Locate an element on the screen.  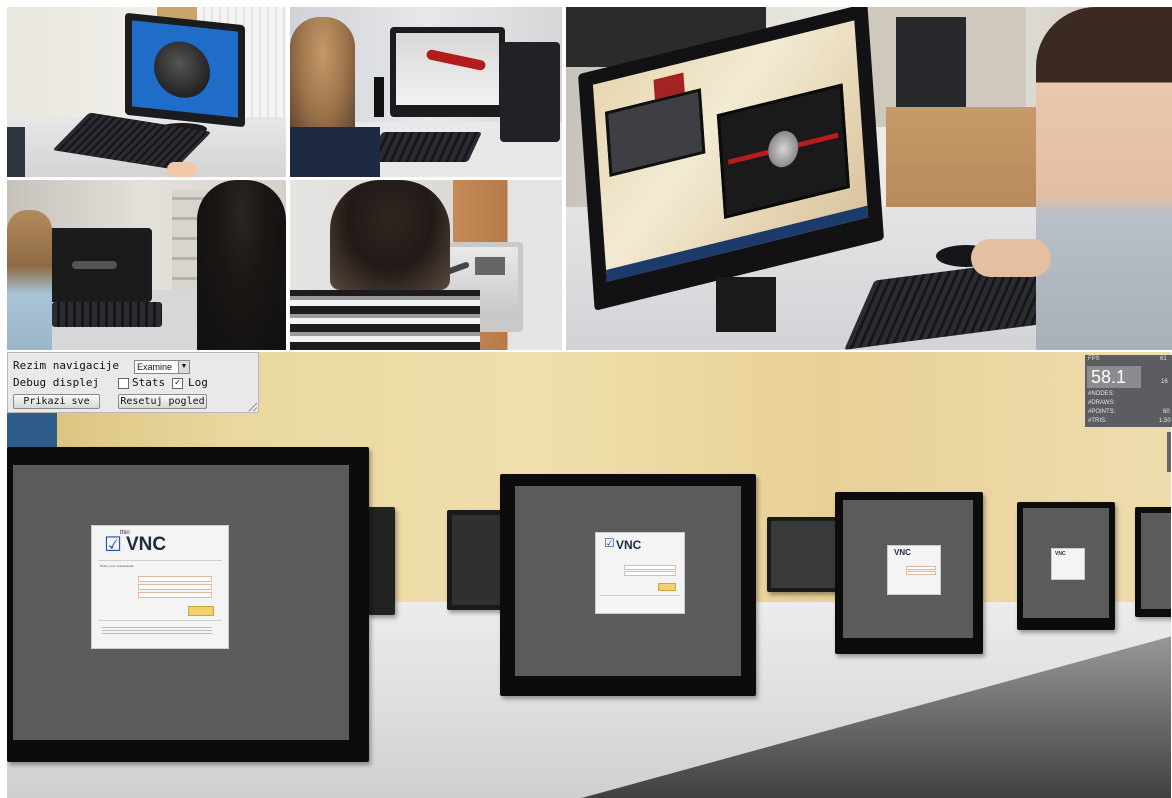
resize-grip-icon is located at coordinates (252, 406).